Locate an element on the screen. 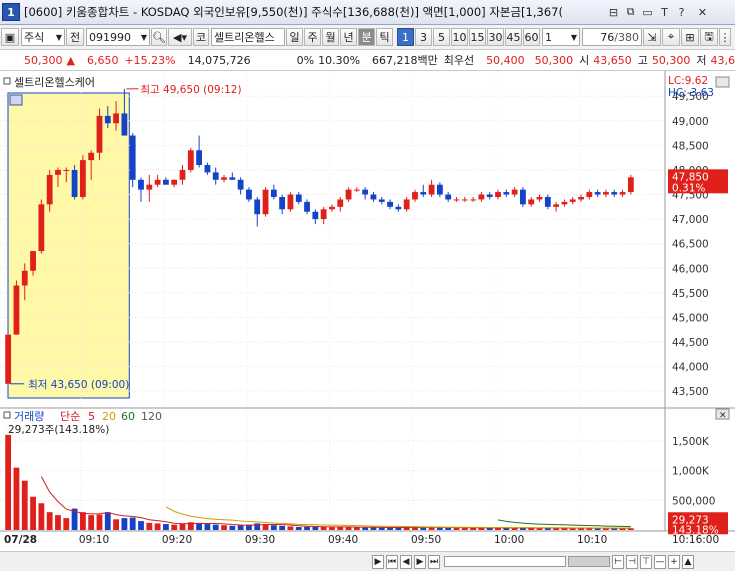 The height and width of the screenshot is (571, 735). price-change-pct: +15.23% is located at coordinates (150, 60).